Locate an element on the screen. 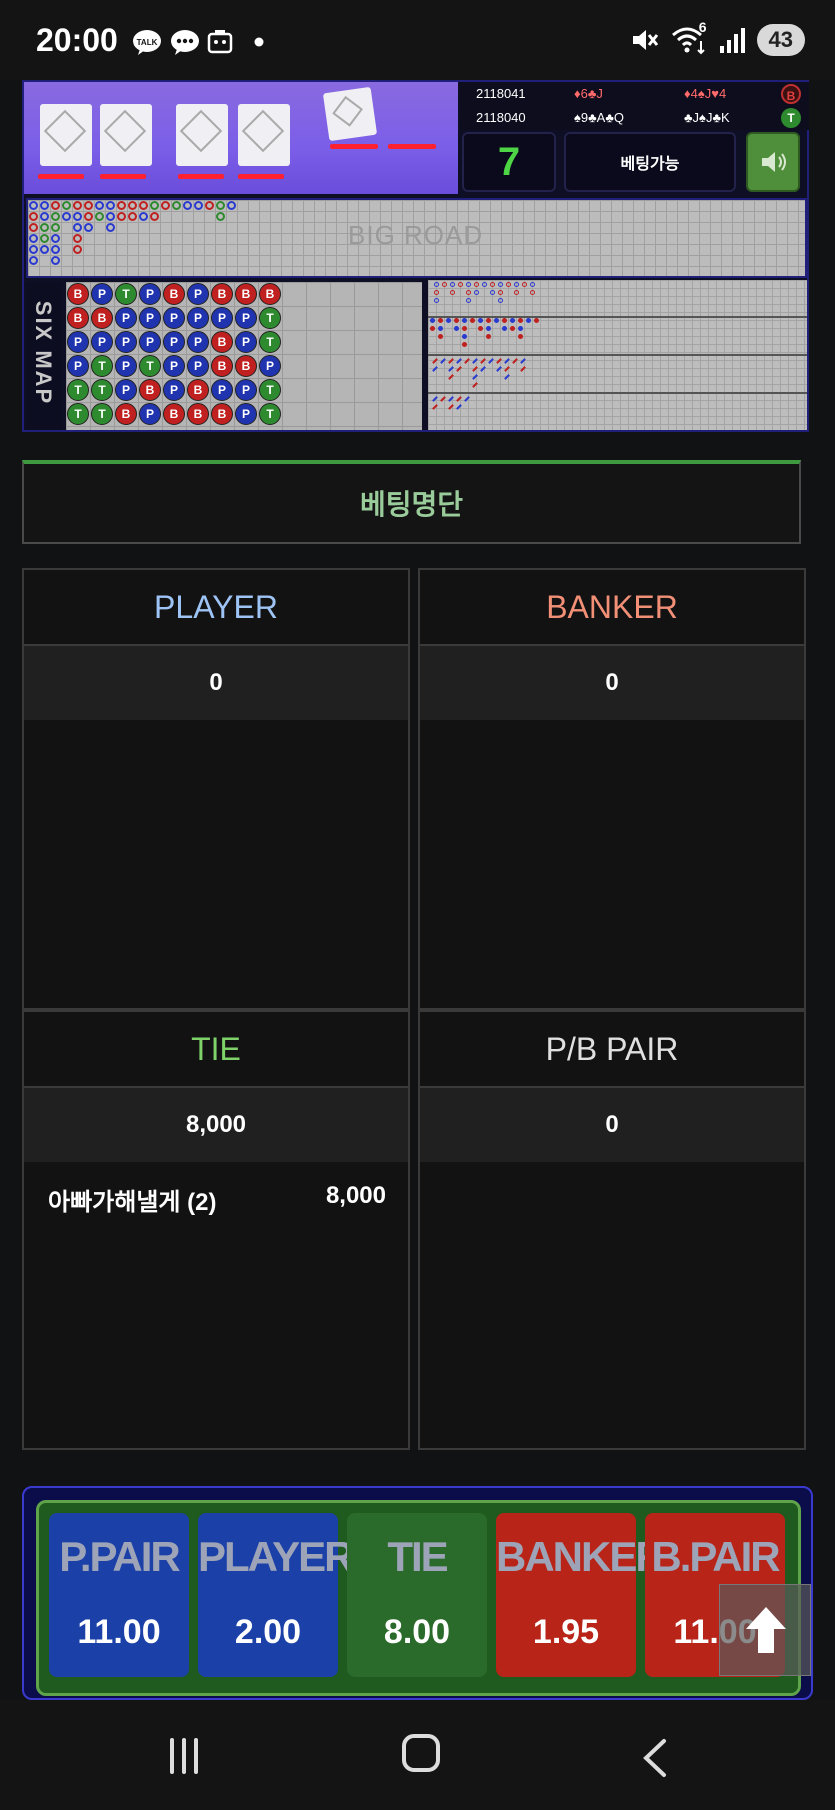 Image resolution: width=835 pixels, height=1810 pixels. banker-cards: ♣J♠J♣K is located at coordinates (707, 117).